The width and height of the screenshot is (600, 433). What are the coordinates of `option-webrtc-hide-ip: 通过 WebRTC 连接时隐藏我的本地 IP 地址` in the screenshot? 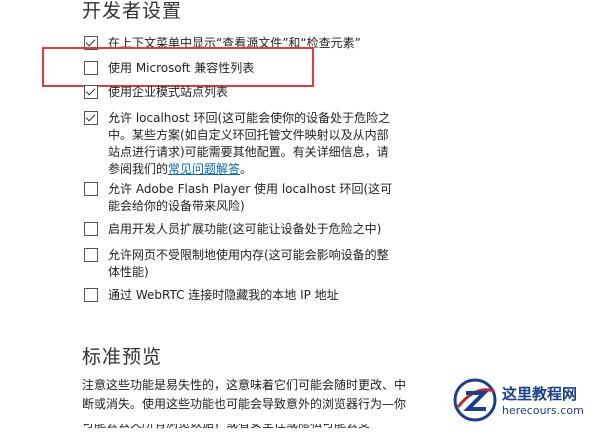 It's located at (242, 295).